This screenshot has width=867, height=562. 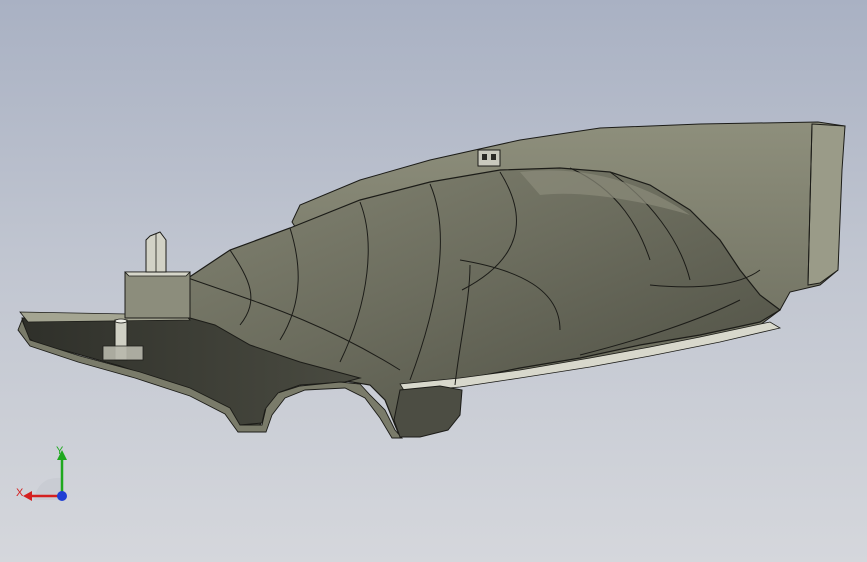 I want to click on lower-bulge, so click(x=428, y=411).